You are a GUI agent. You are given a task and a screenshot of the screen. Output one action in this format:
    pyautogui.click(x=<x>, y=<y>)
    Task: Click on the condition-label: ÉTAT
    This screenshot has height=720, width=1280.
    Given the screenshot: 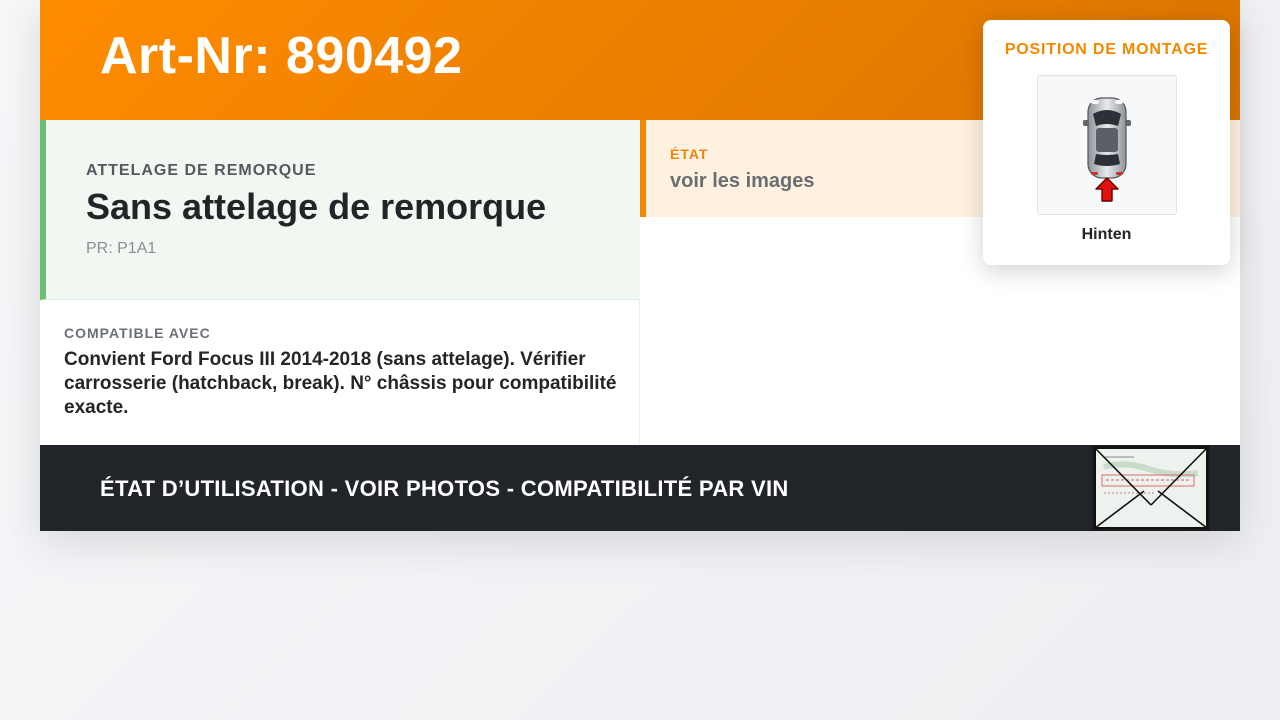 What is the action you would take?
    pyautogui.click(x=689, y=154)
    